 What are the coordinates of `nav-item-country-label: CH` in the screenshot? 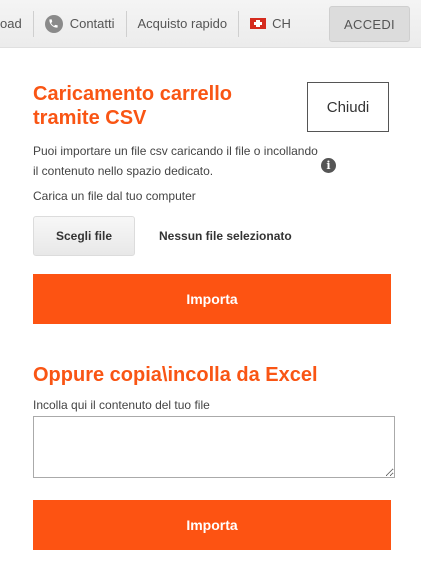 It's located at (281, 23).